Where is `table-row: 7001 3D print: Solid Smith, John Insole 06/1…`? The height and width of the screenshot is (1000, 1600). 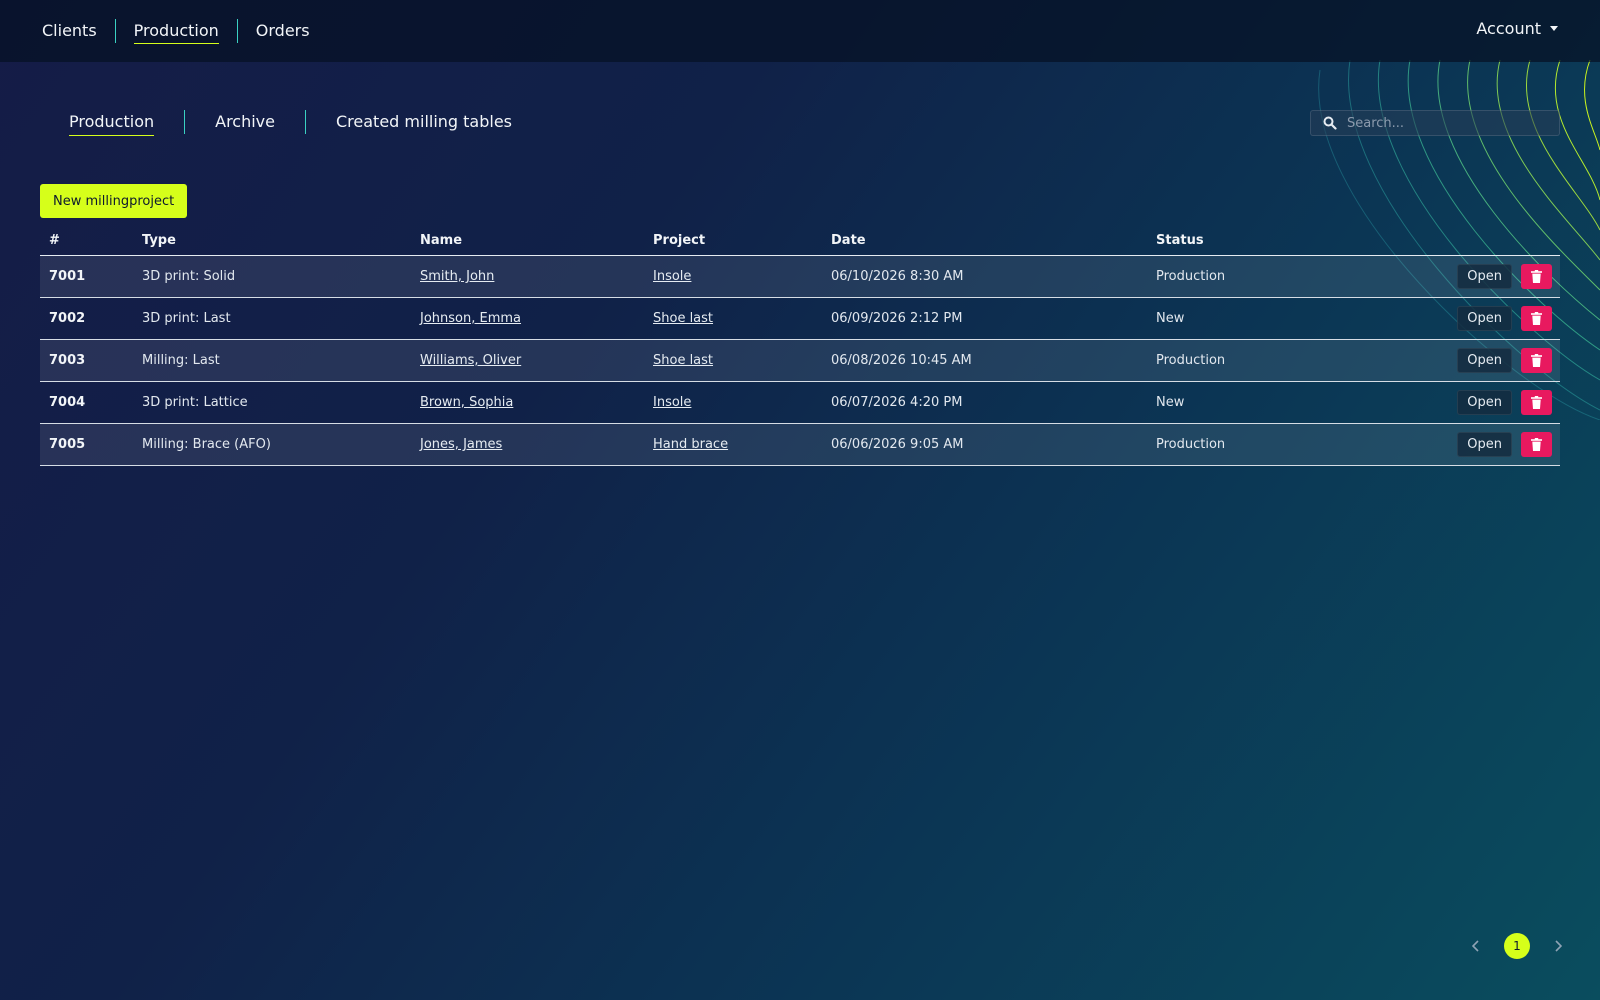 table-row: 7001 3D print: Solid Smith, John Insole 06/1… is located at coordinates (800, 277).